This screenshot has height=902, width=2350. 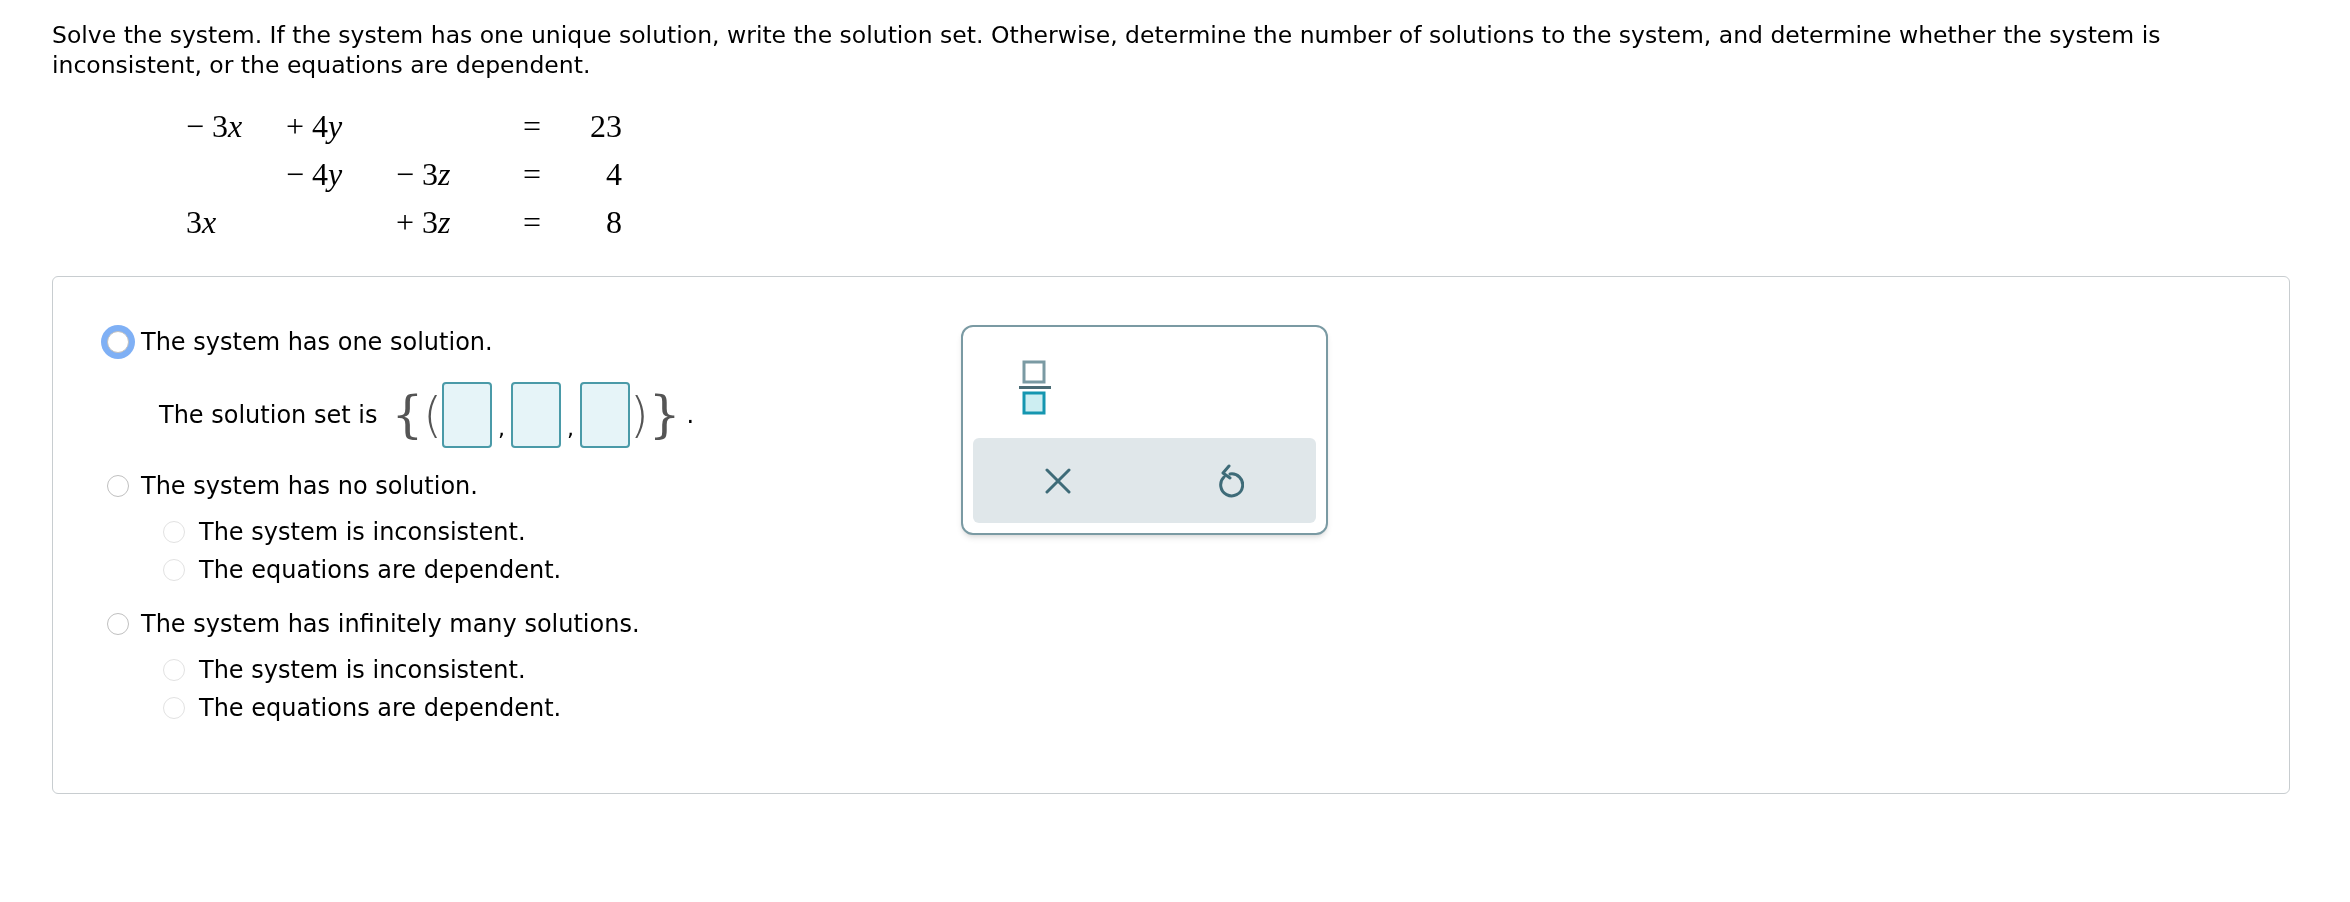 I want to click on equation-term: + 3z, so click(x=423, y=222).